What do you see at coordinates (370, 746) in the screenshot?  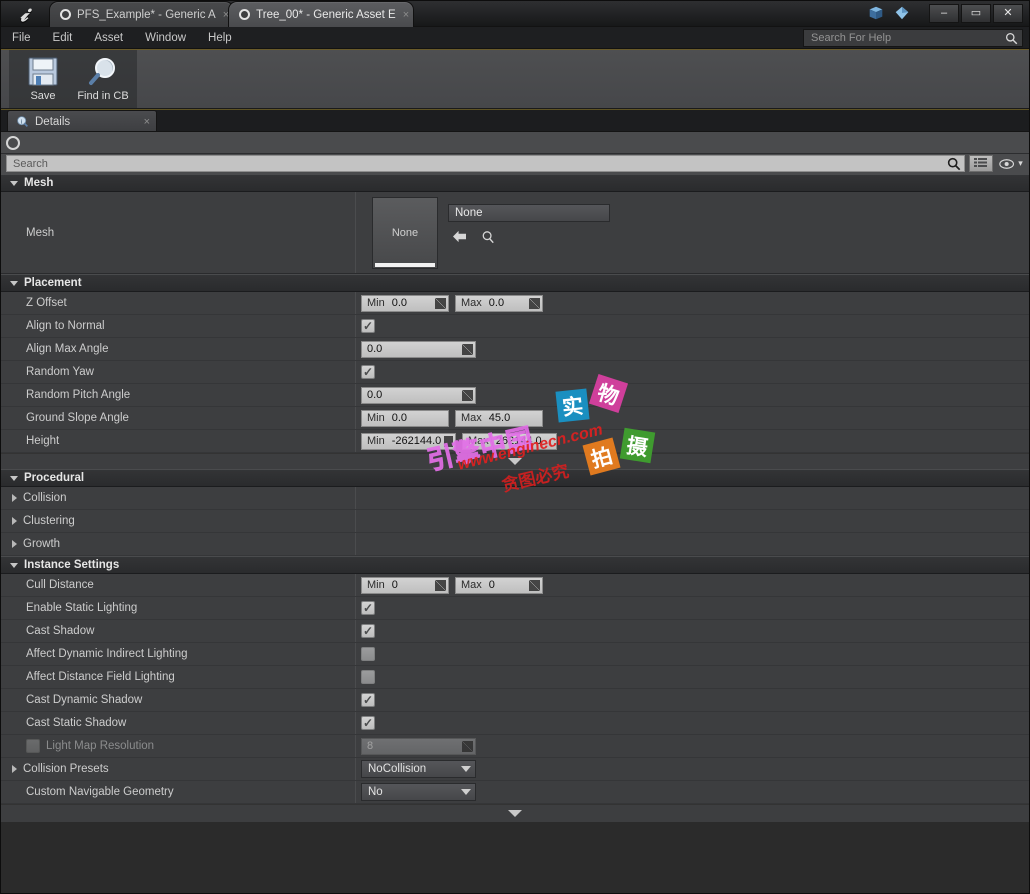 I see `value: 8` at bounding box center [370, 746].